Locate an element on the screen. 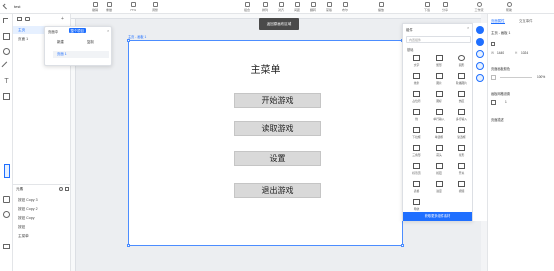 This screenshot has width=554, height=271. component-item: 星形 is located at coordinates (461, 151).